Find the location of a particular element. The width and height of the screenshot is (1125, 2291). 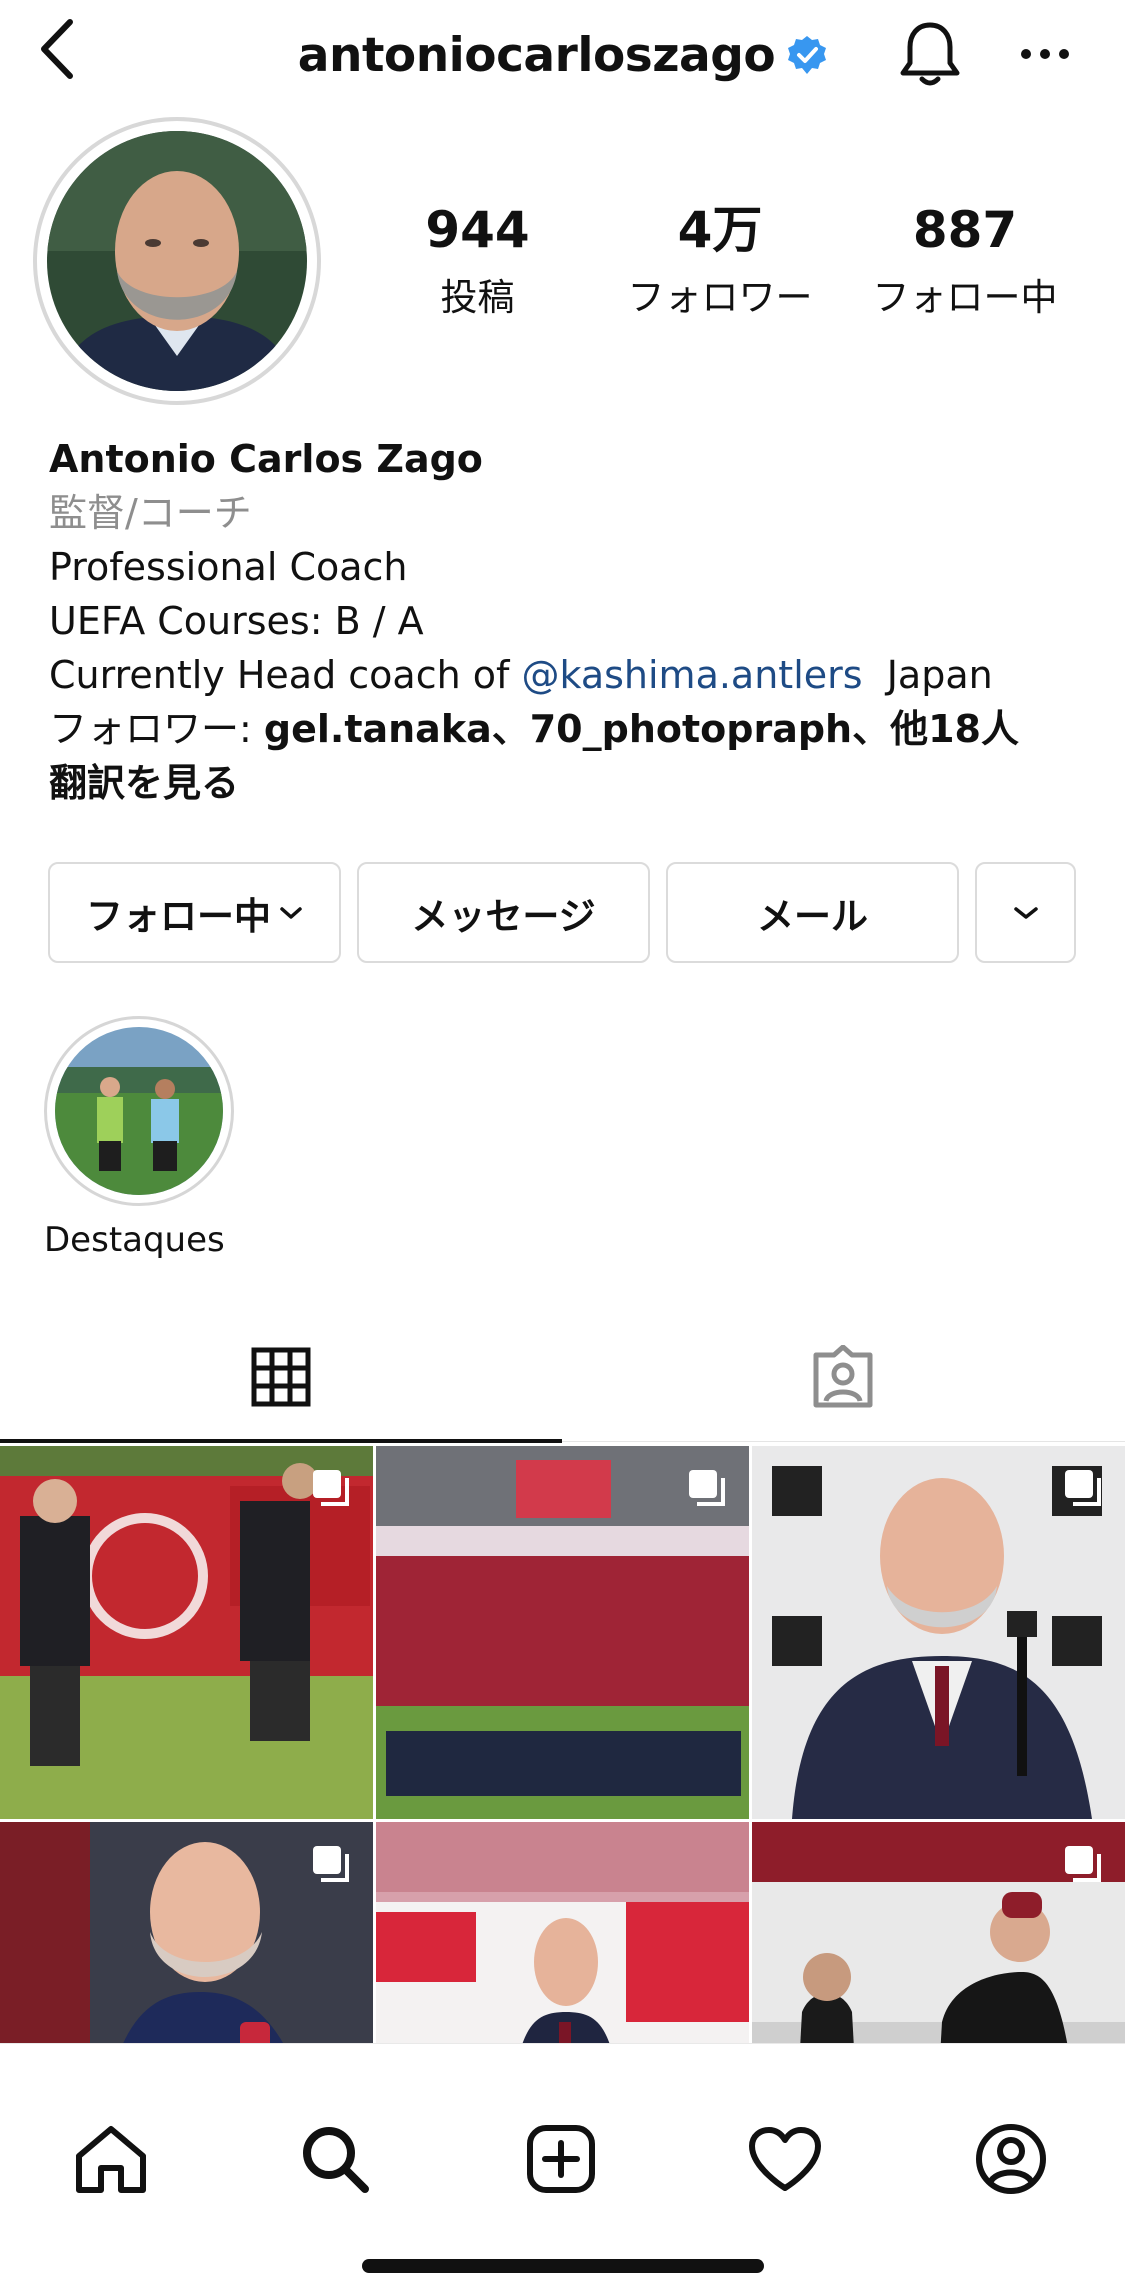

nav-profile is located at coordinates (1011, 2159).